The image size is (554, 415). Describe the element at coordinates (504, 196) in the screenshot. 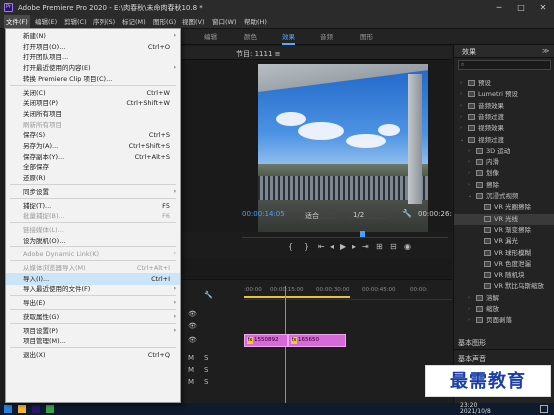

I see `effects-tree-item: ⌄ 沉浸式视频` at that location.